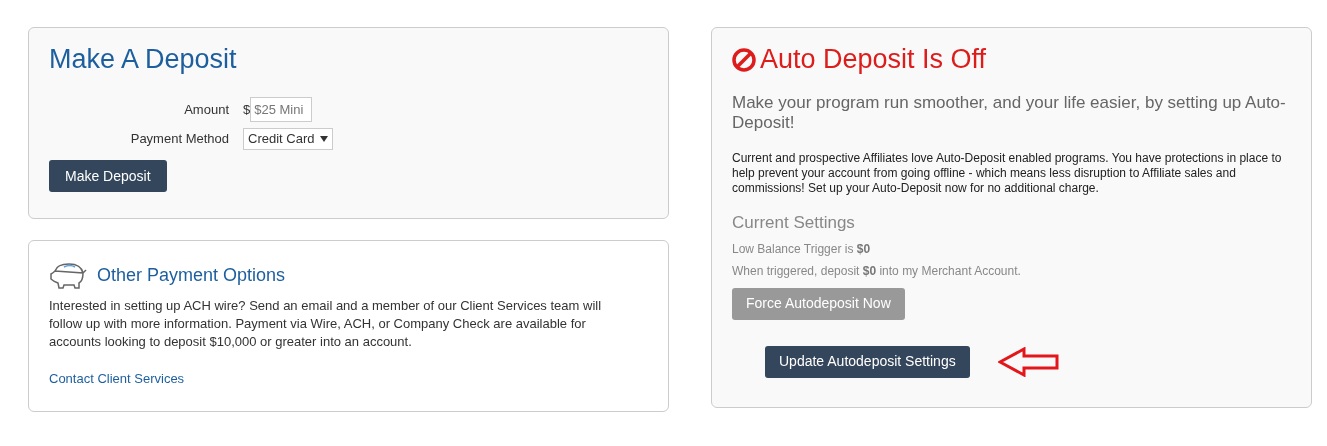 The height and width of the screenshot is (446, 1327). I want to click on make-deposit-button: Make Deposit, so click(108, 176).